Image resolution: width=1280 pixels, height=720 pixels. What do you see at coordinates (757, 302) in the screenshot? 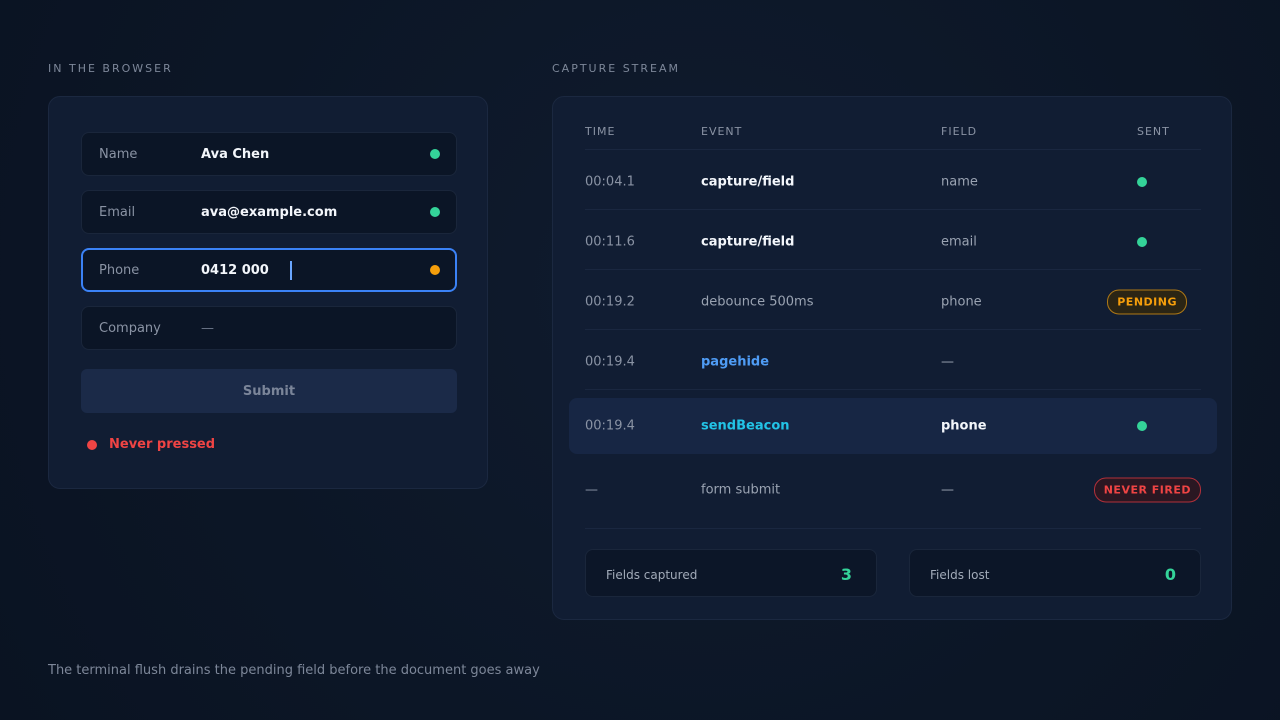
I see `row-event: debounce 500ms` at bounding box center [757, 302].